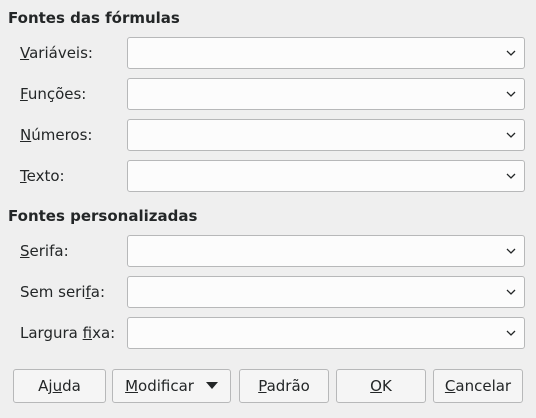 The height and width of the screenshot is (418, 536). What do you see at coordinates (56, 135) in the screenshot?
I see `label-numbers: Números:` at bounding box center [56, 135].